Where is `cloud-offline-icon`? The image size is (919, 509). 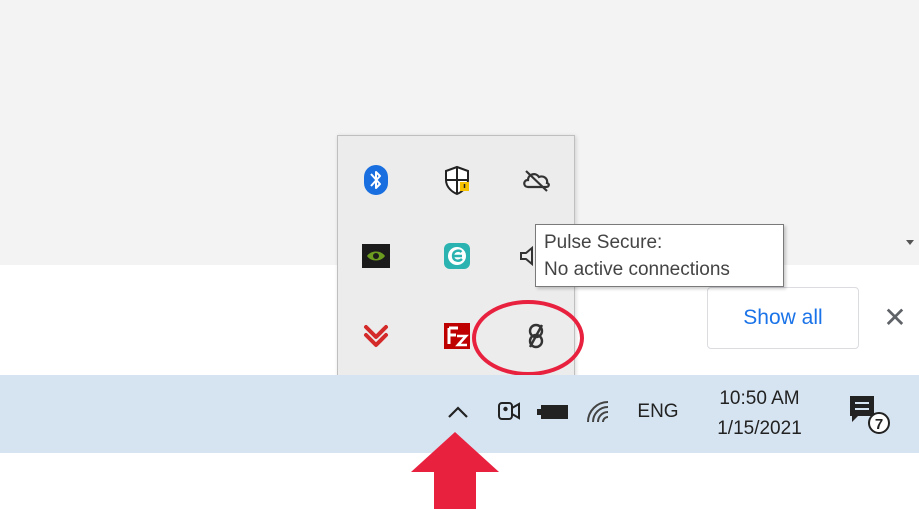
cloud-offline-icon is located at coordinates (536, 180).